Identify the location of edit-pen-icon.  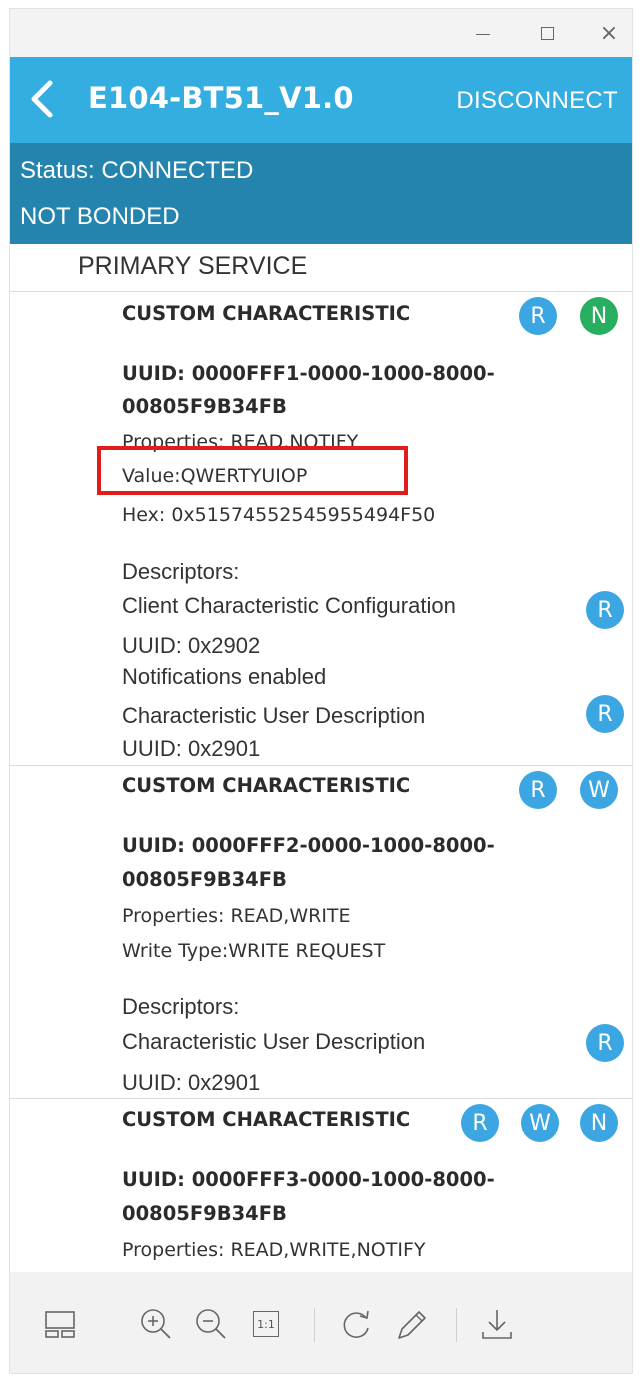
(411, 1324).